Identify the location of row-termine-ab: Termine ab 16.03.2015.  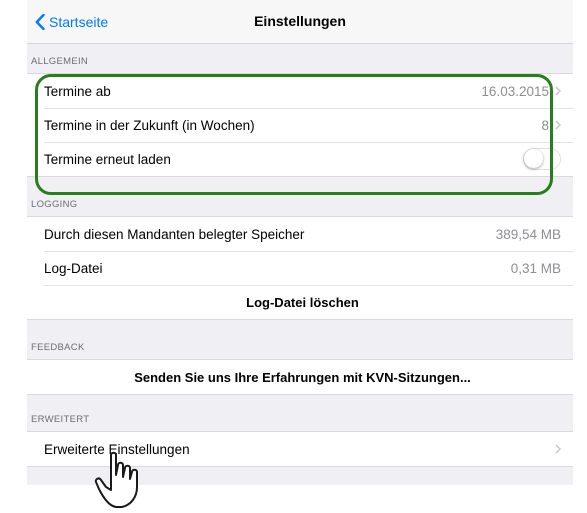
(300, 91).